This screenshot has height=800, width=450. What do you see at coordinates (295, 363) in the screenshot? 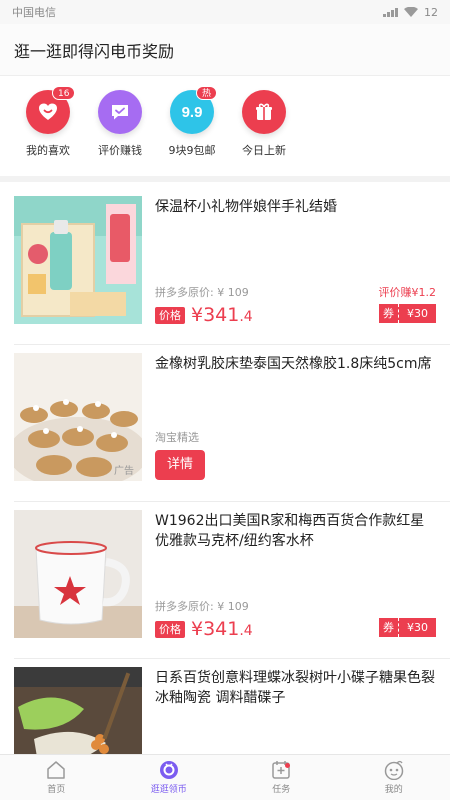
I see `product-title: 金橡树乳胶床垫泰国天然橡胶1.8床纯5cm席` at bounding box center [295, 363].